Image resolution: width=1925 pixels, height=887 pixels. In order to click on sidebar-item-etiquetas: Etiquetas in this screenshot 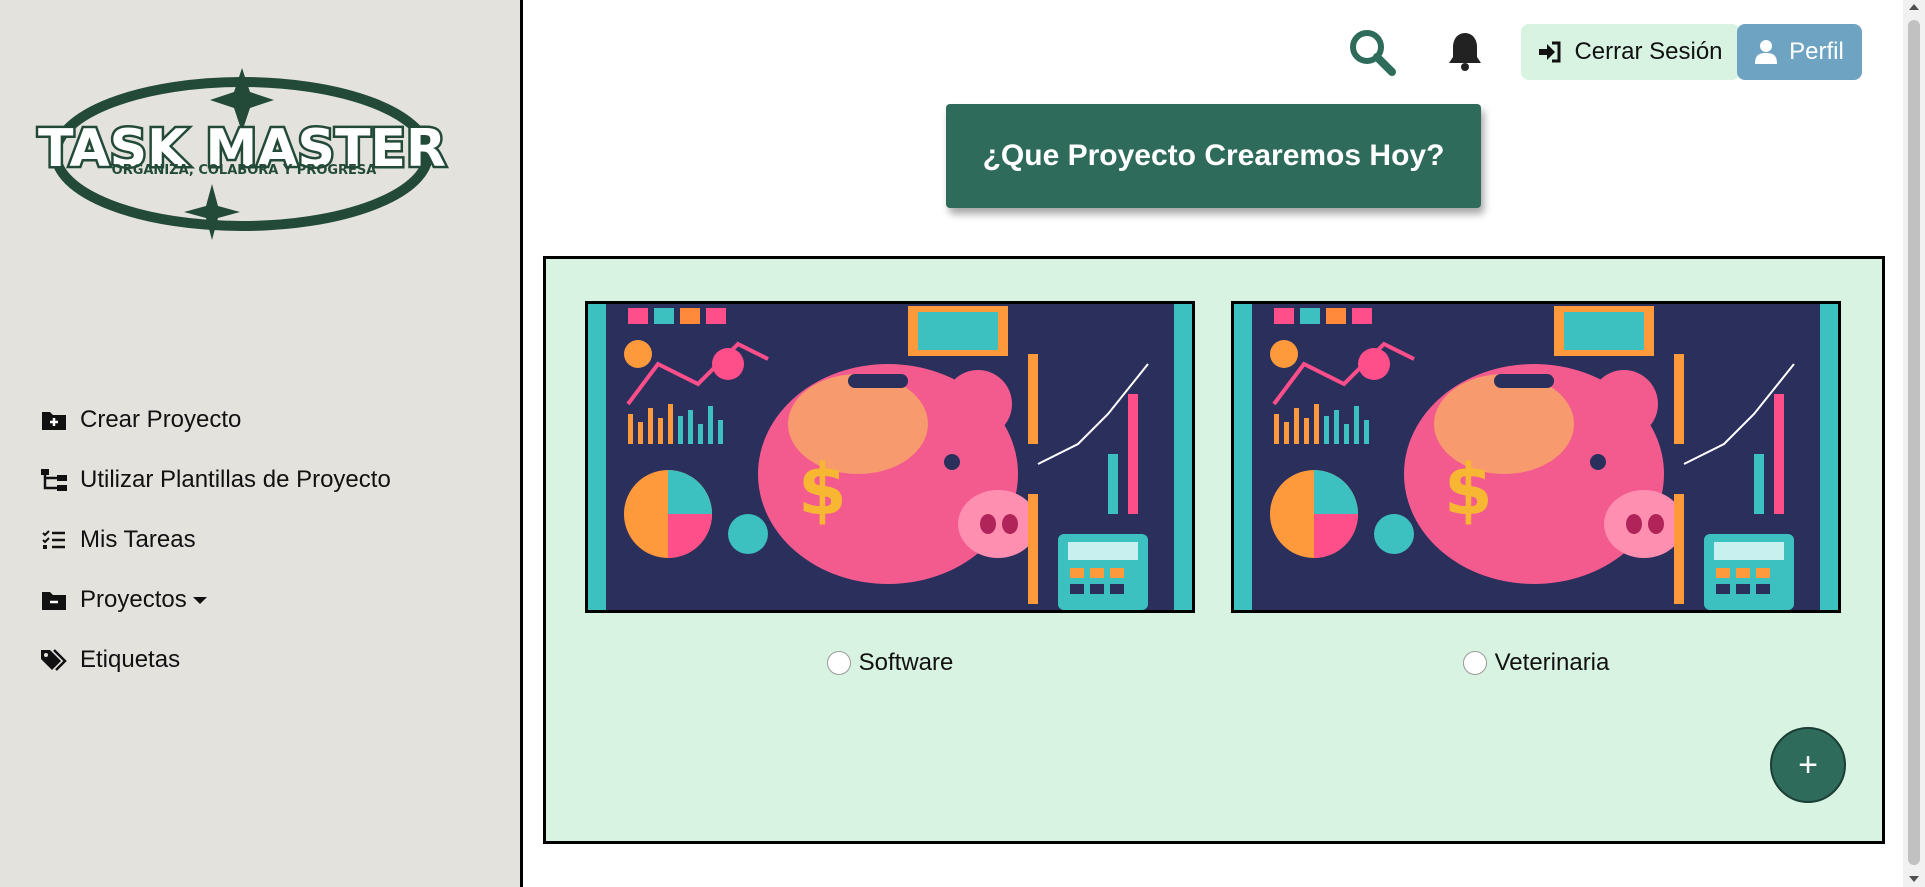, I will do `click(215, 660)`.